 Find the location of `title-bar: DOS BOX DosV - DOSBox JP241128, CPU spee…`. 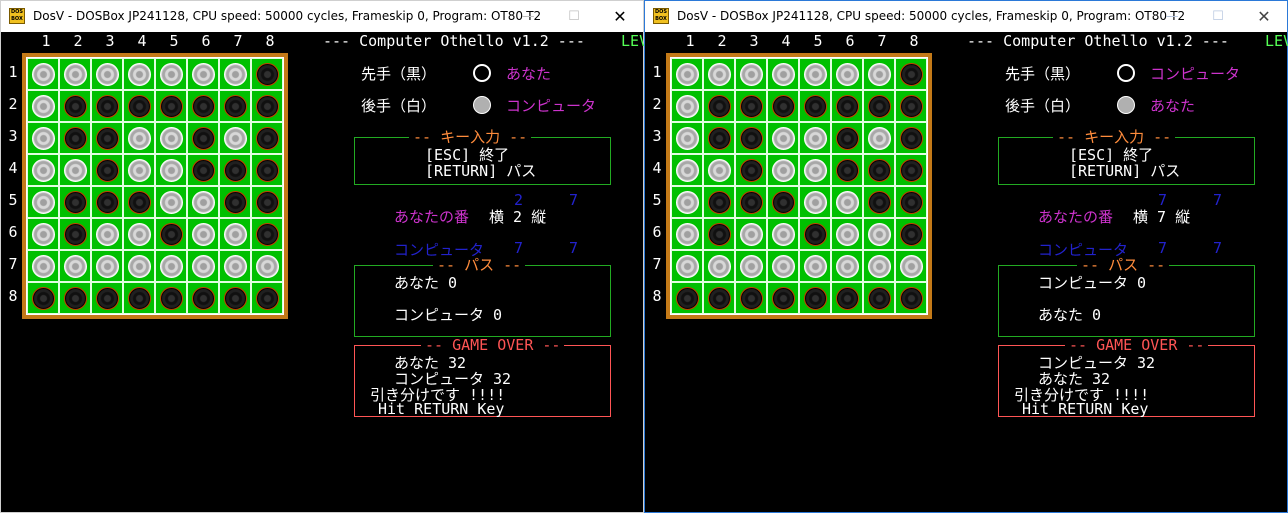

title-bar: DOS BOX DosV - DOSBox JP241128, CPU spee… is located at coordinates (322, 16).